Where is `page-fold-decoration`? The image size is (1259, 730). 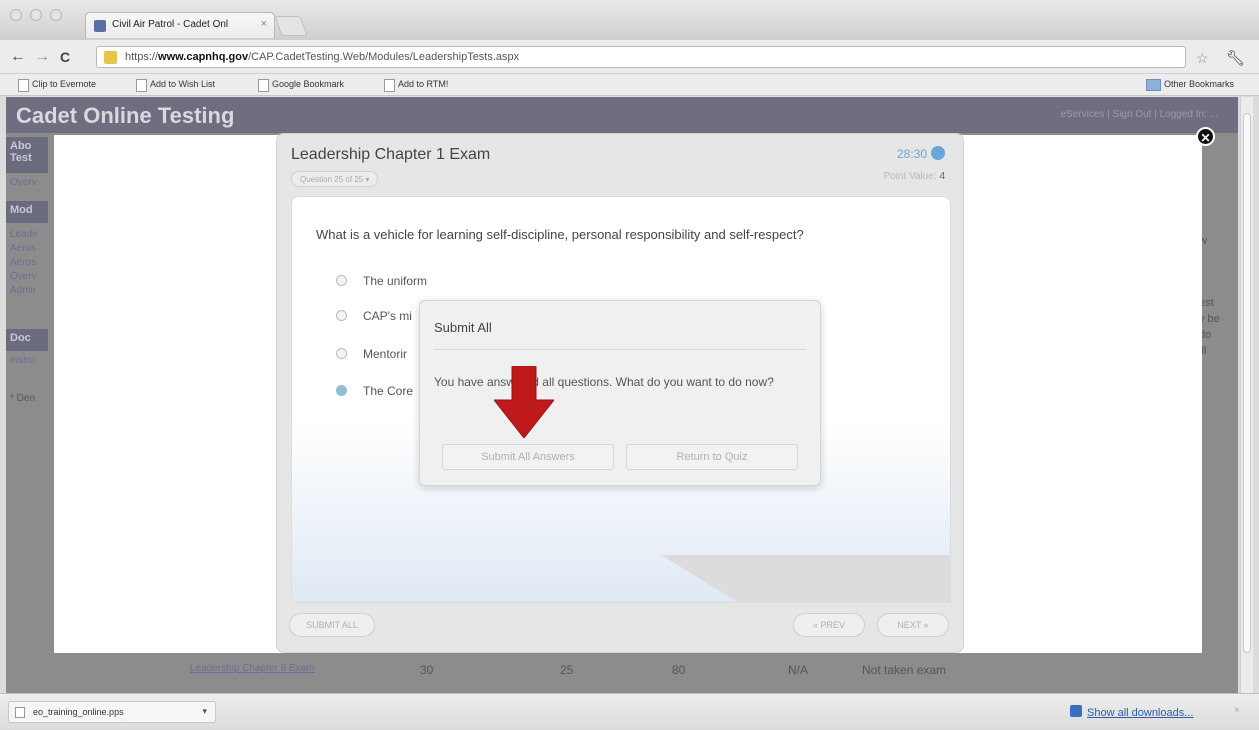
page-fold-decoration is located at coordinates (806, 579).